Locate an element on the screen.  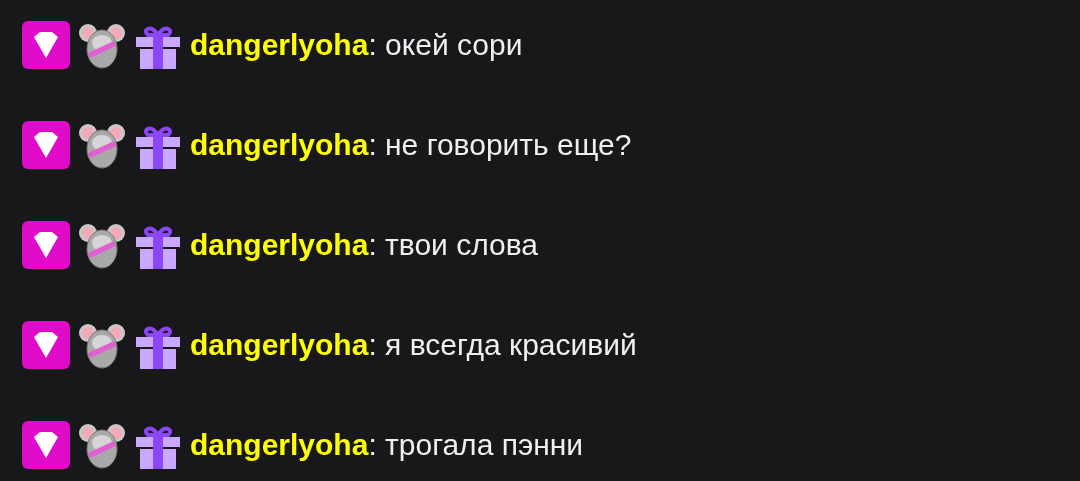
chat-message: dangerlyoha: окей сори is located at coordinates (356, 45).